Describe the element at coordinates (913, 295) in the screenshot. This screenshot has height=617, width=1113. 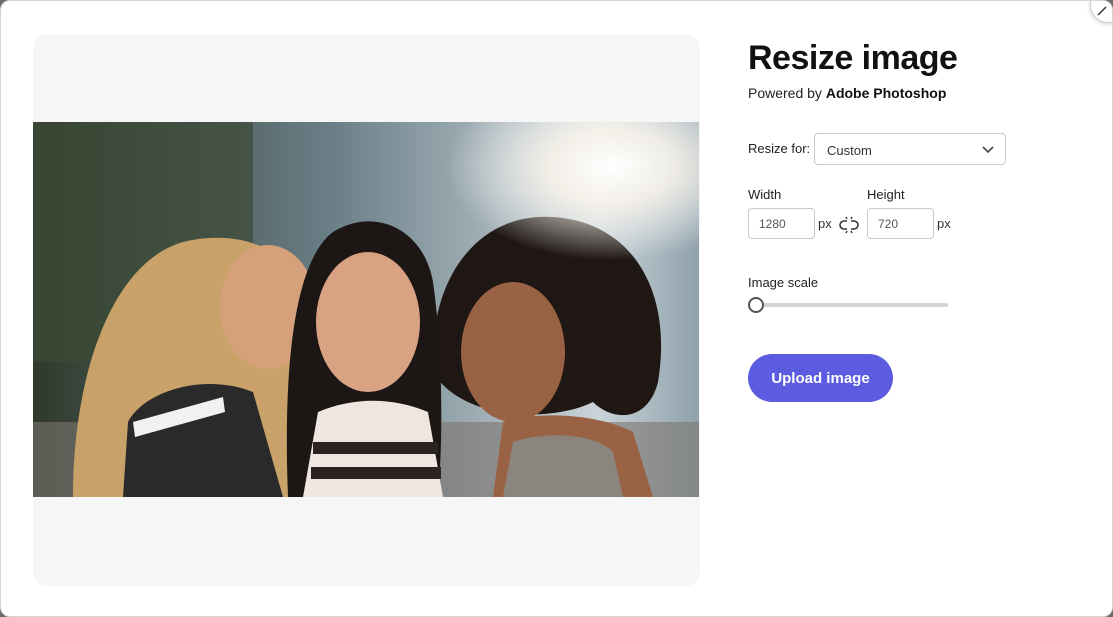
I see `image-scale-control: Image scale` at that location.